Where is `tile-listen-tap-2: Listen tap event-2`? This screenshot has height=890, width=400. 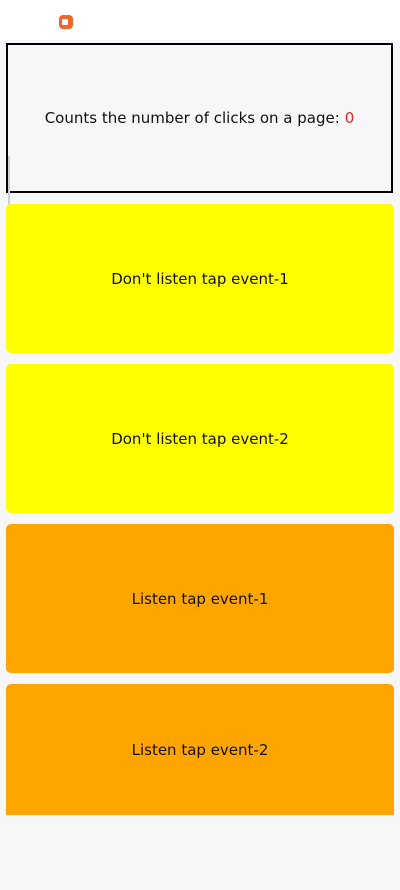
tile-listen-tap-2: Listen tap event-2 is located at coordinates (200, 749).